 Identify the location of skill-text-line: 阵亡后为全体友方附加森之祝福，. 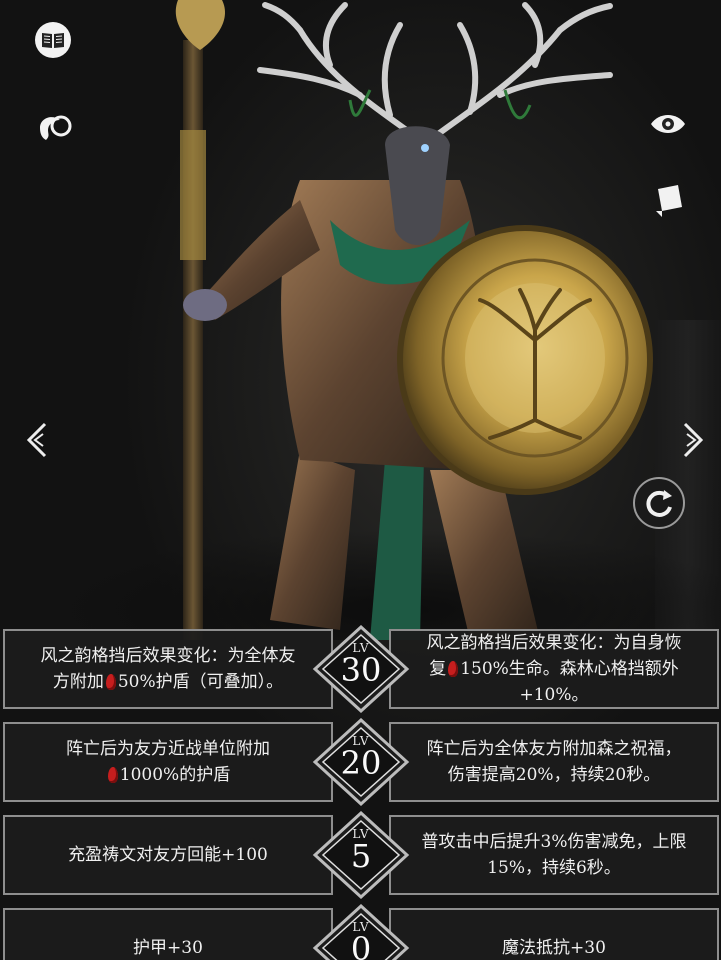
(554, 749).